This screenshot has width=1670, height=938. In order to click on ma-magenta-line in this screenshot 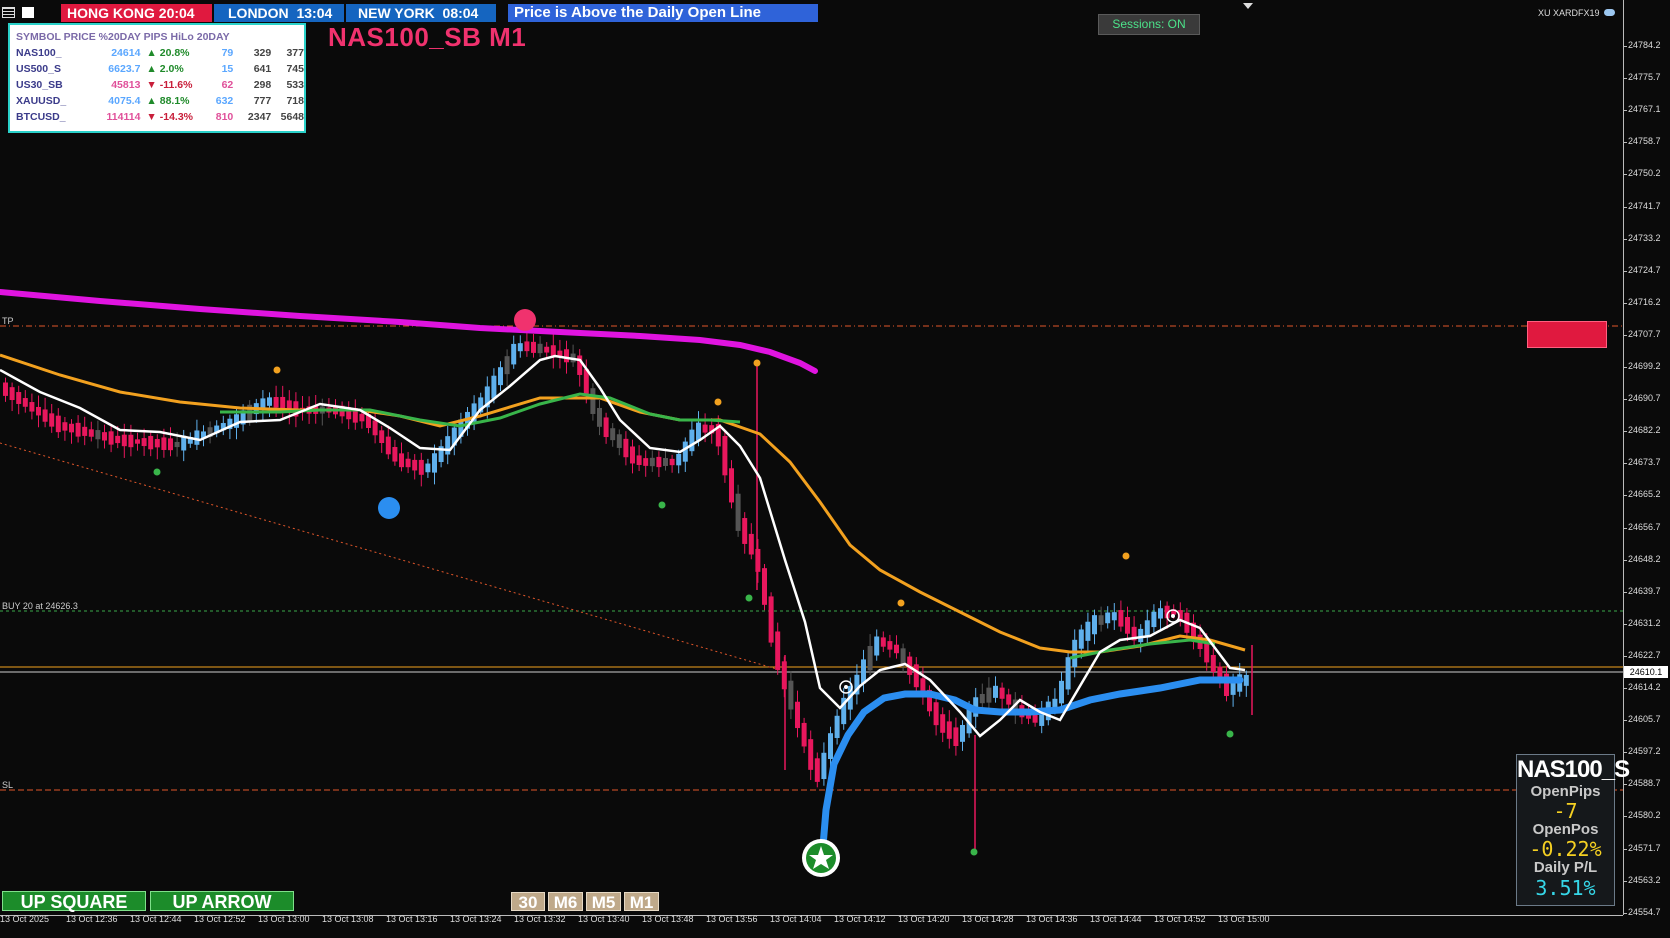, I will do `click(409, 331)`.